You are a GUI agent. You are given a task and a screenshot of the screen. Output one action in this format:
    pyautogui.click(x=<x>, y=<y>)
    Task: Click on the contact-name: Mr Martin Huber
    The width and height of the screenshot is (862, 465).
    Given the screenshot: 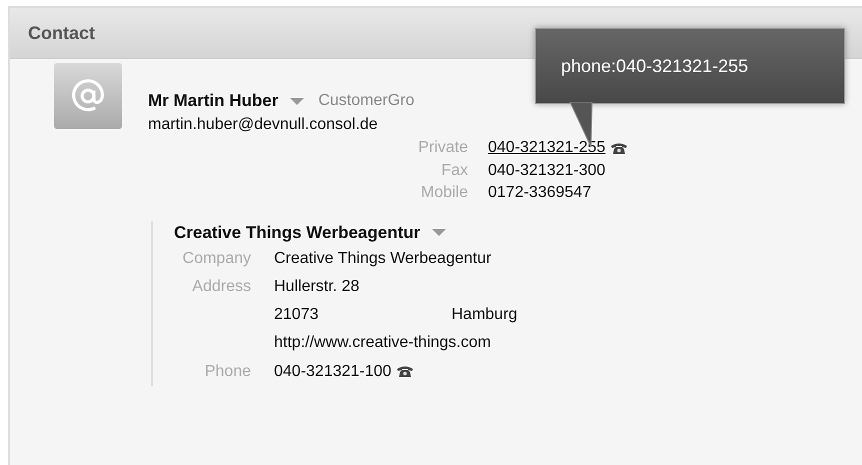 What is the action you would take?
    pyautogui.click(x=213, y=101)
    